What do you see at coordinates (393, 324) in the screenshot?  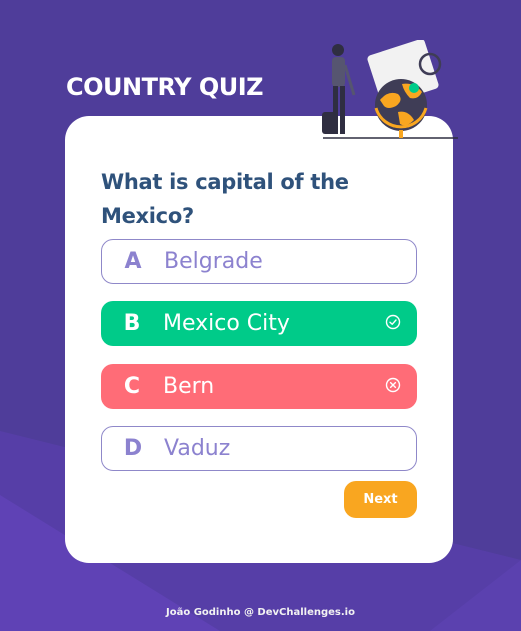 I see `check-circle-icon` at bounding box center [393, 324].